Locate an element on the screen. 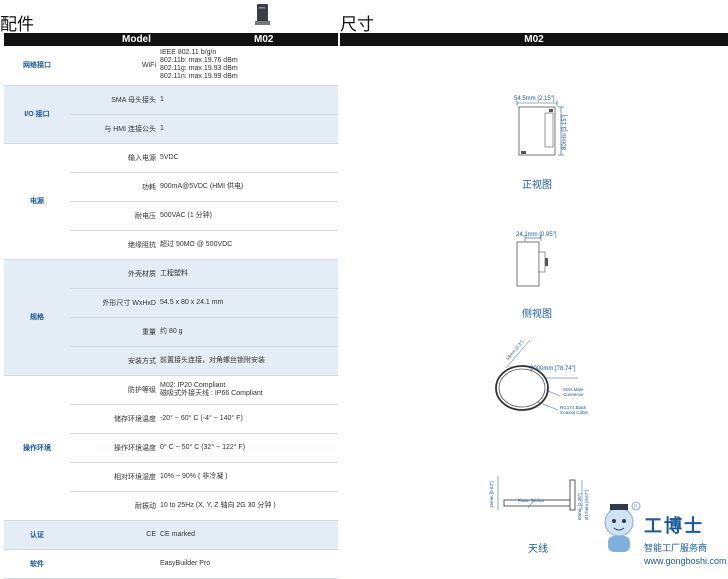 The height and width of the screenshot is (579, 728). spec-value: 工程塑料 is located at coordinates (248, 274).